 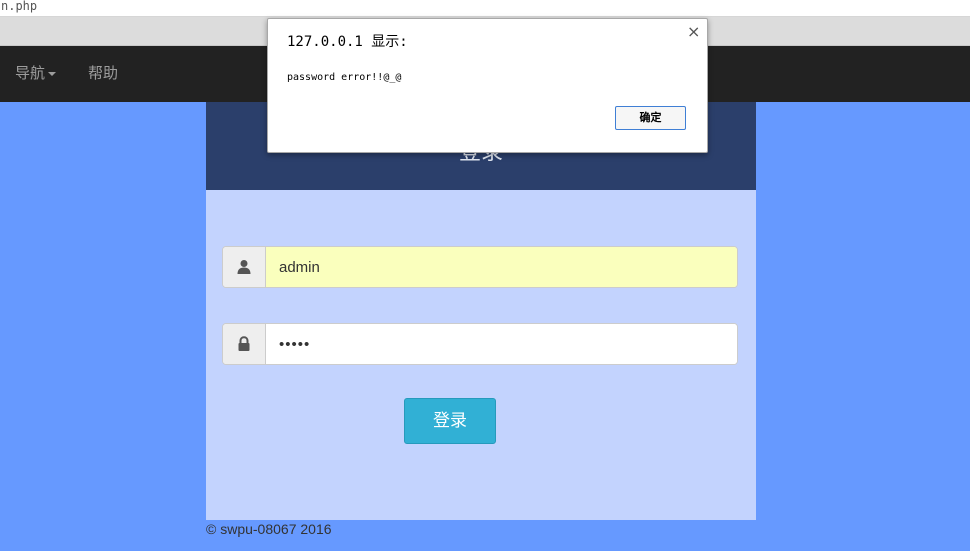 What do you see at coordinates (244, 267) in the screenshot?
I see `user-icon` at bounding box center [244, 267].